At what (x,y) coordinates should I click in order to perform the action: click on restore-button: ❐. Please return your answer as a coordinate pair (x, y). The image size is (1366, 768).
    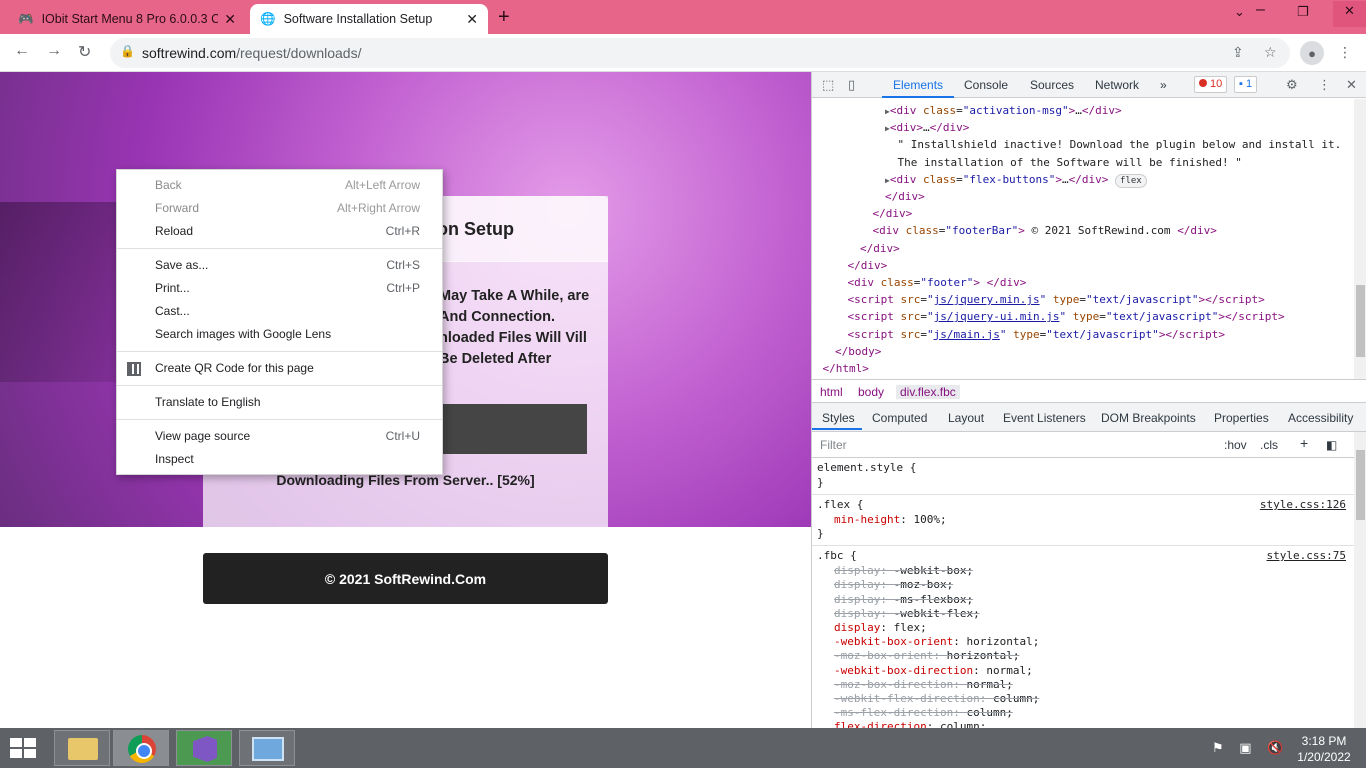
    Looking at the image, I should click on (1303, 12).